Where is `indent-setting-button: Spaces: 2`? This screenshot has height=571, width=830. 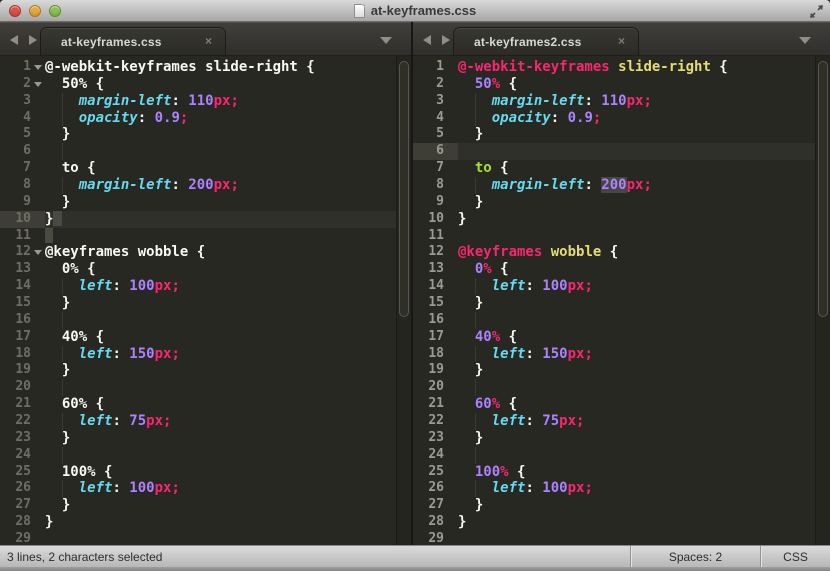
indent-setting-button: Spaces: 2 is located at coordinates (695, 556).